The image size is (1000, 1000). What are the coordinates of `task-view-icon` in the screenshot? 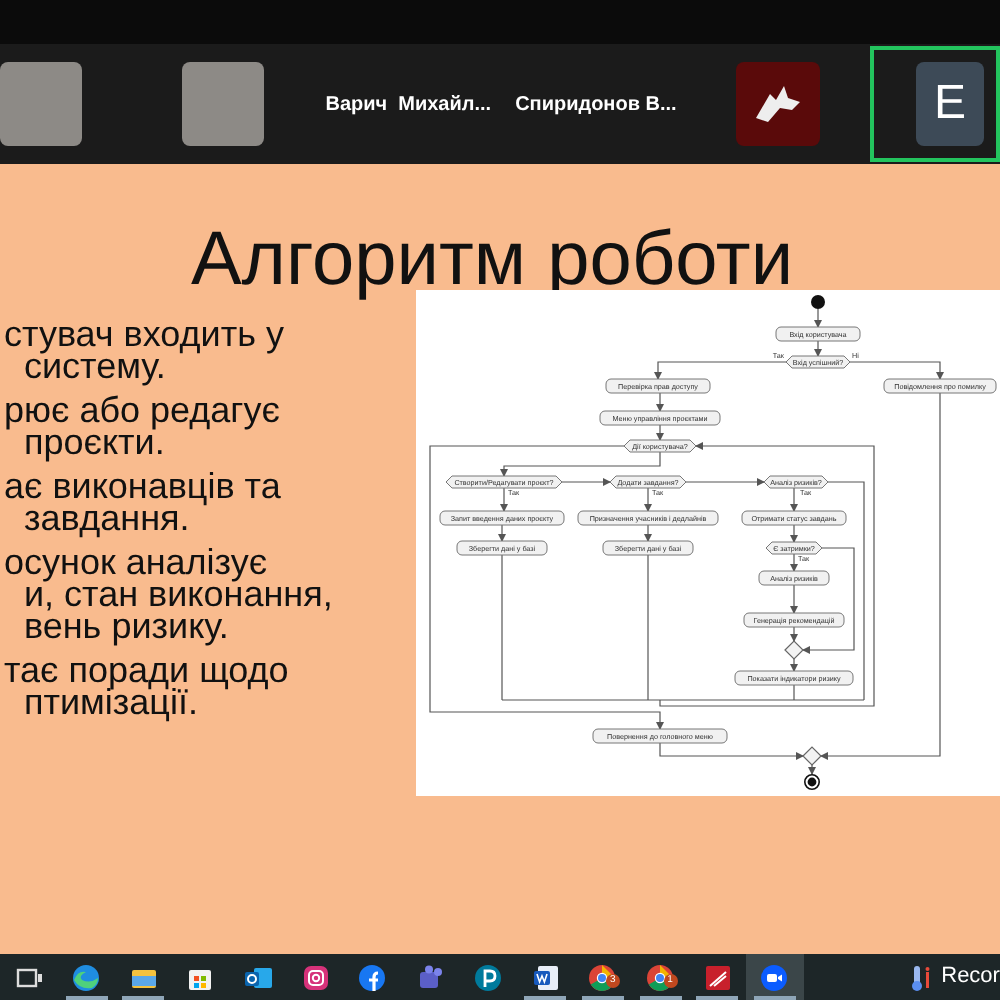 It's located at (28, 977).